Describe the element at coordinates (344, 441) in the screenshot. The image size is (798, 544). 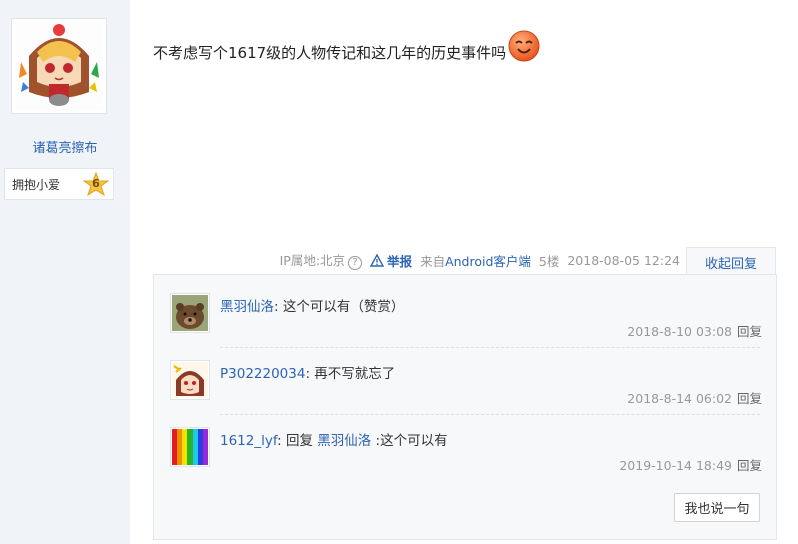
I see `reply-to-username: 黑羽仙洛` at that location.